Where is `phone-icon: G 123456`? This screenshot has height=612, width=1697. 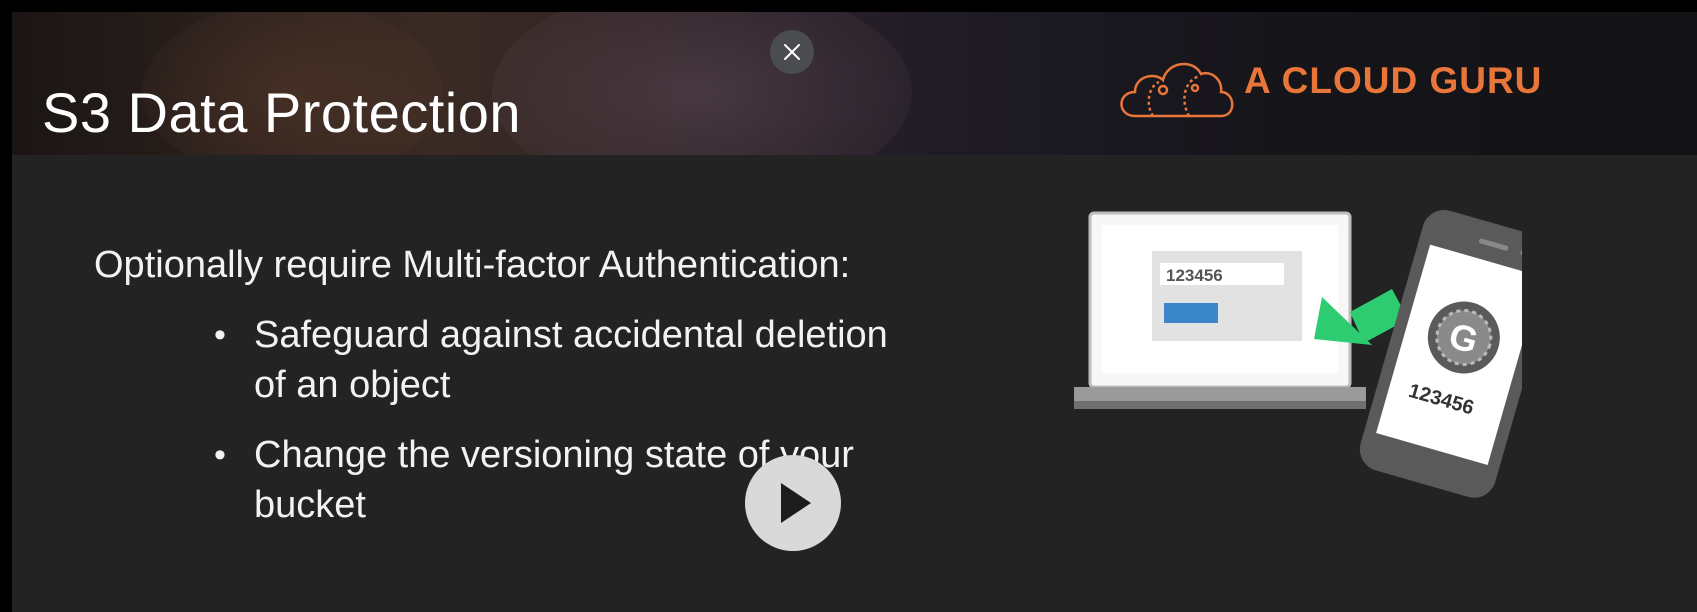 phone-icon: G 123456 is located at coordinates (1440, 353).